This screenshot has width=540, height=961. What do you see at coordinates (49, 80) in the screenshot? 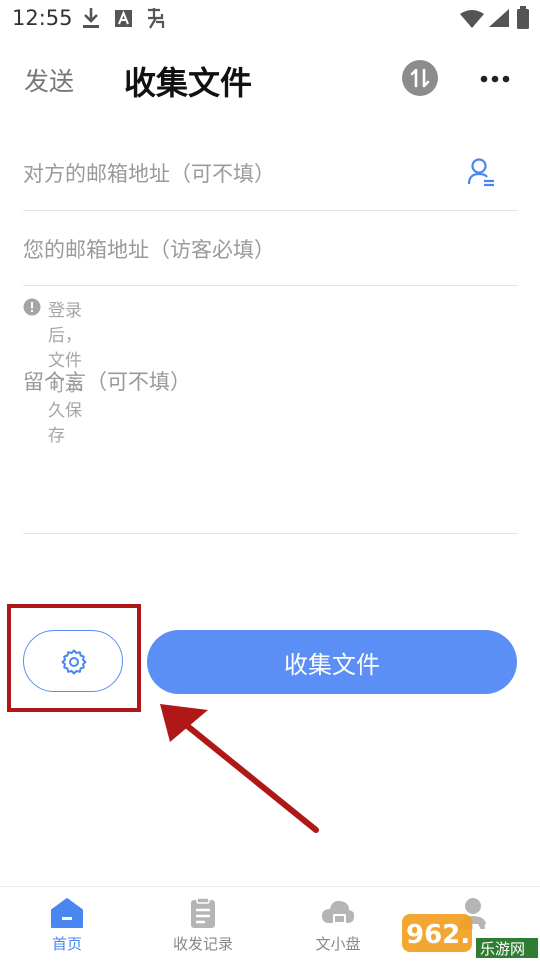
I see `send-tab: 发送` at bounding box center [49, 80].